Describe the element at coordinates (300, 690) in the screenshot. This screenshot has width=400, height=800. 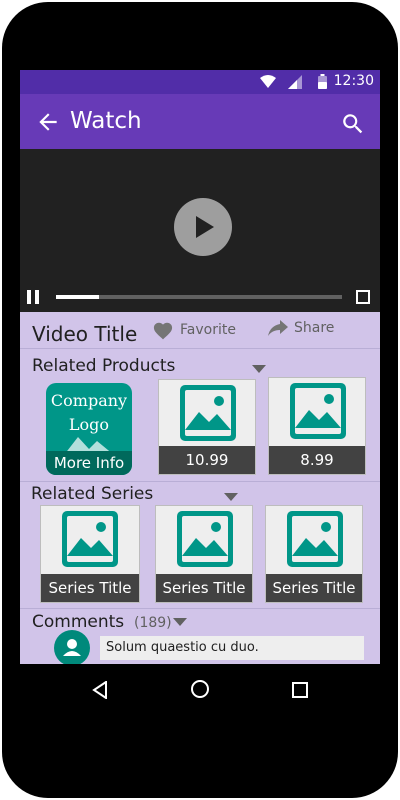
I see `nav-recents-icon` at that location.